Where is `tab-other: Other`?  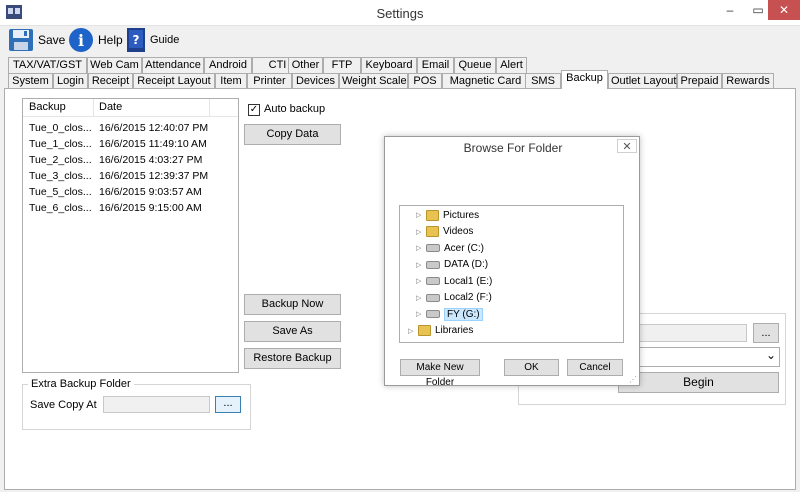
tab-other: Other is located at coordinates (305, 65).